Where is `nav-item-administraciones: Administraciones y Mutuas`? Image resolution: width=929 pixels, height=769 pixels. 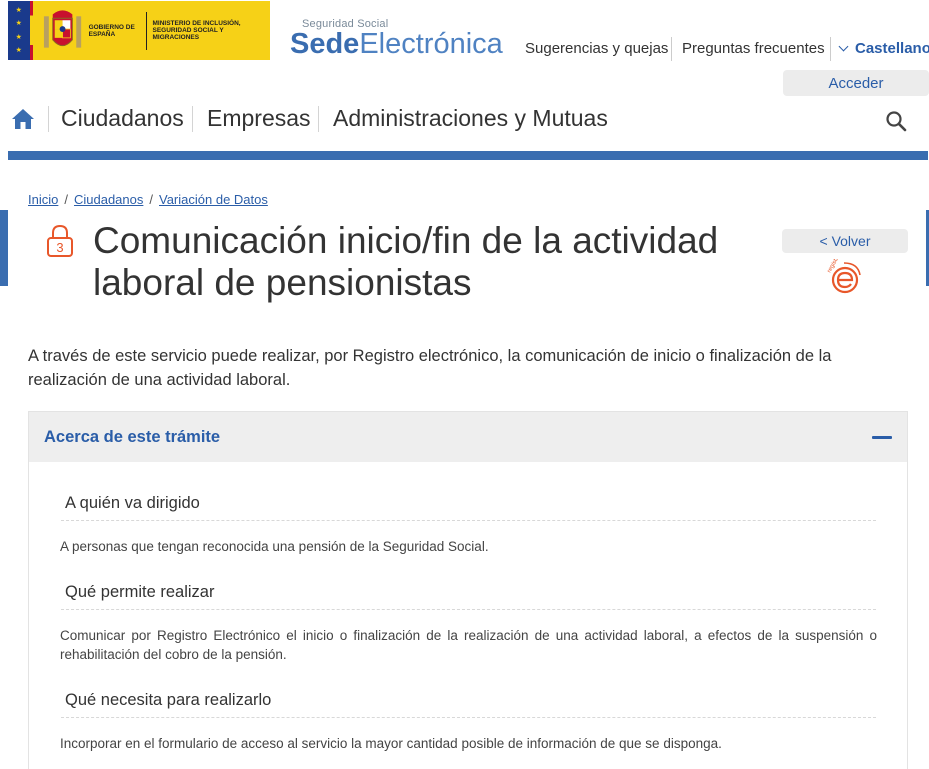
nav-item-administraciones: Administraciones y Mutuas is located at coordinates (470, 118).